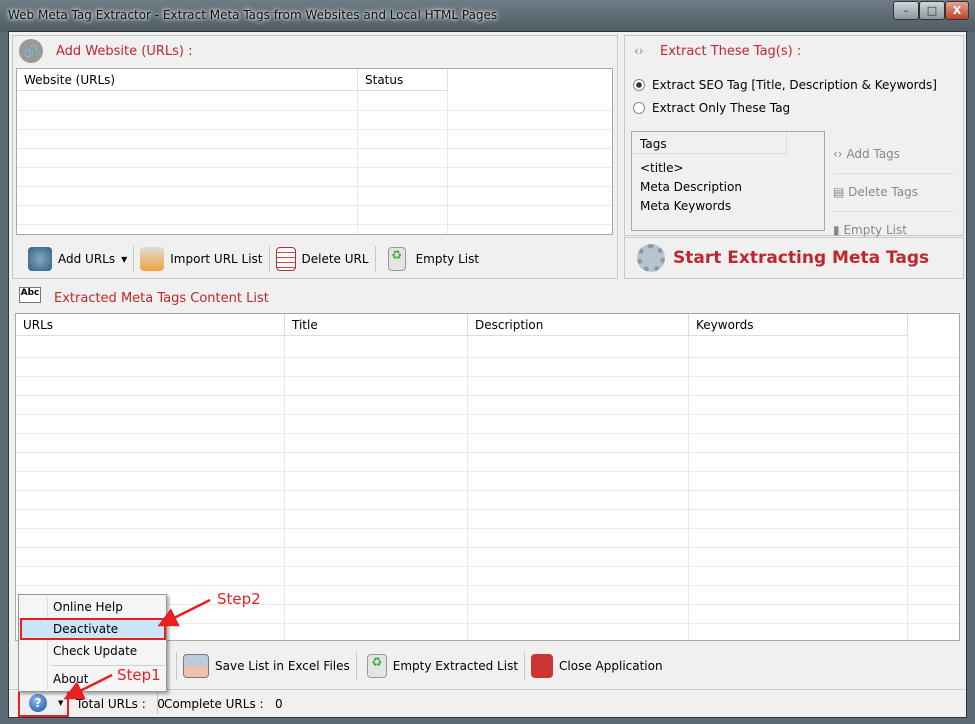  Describe the element at coordinates (137, 649) in the screenshot. I see `annotation-arrows` at that location.